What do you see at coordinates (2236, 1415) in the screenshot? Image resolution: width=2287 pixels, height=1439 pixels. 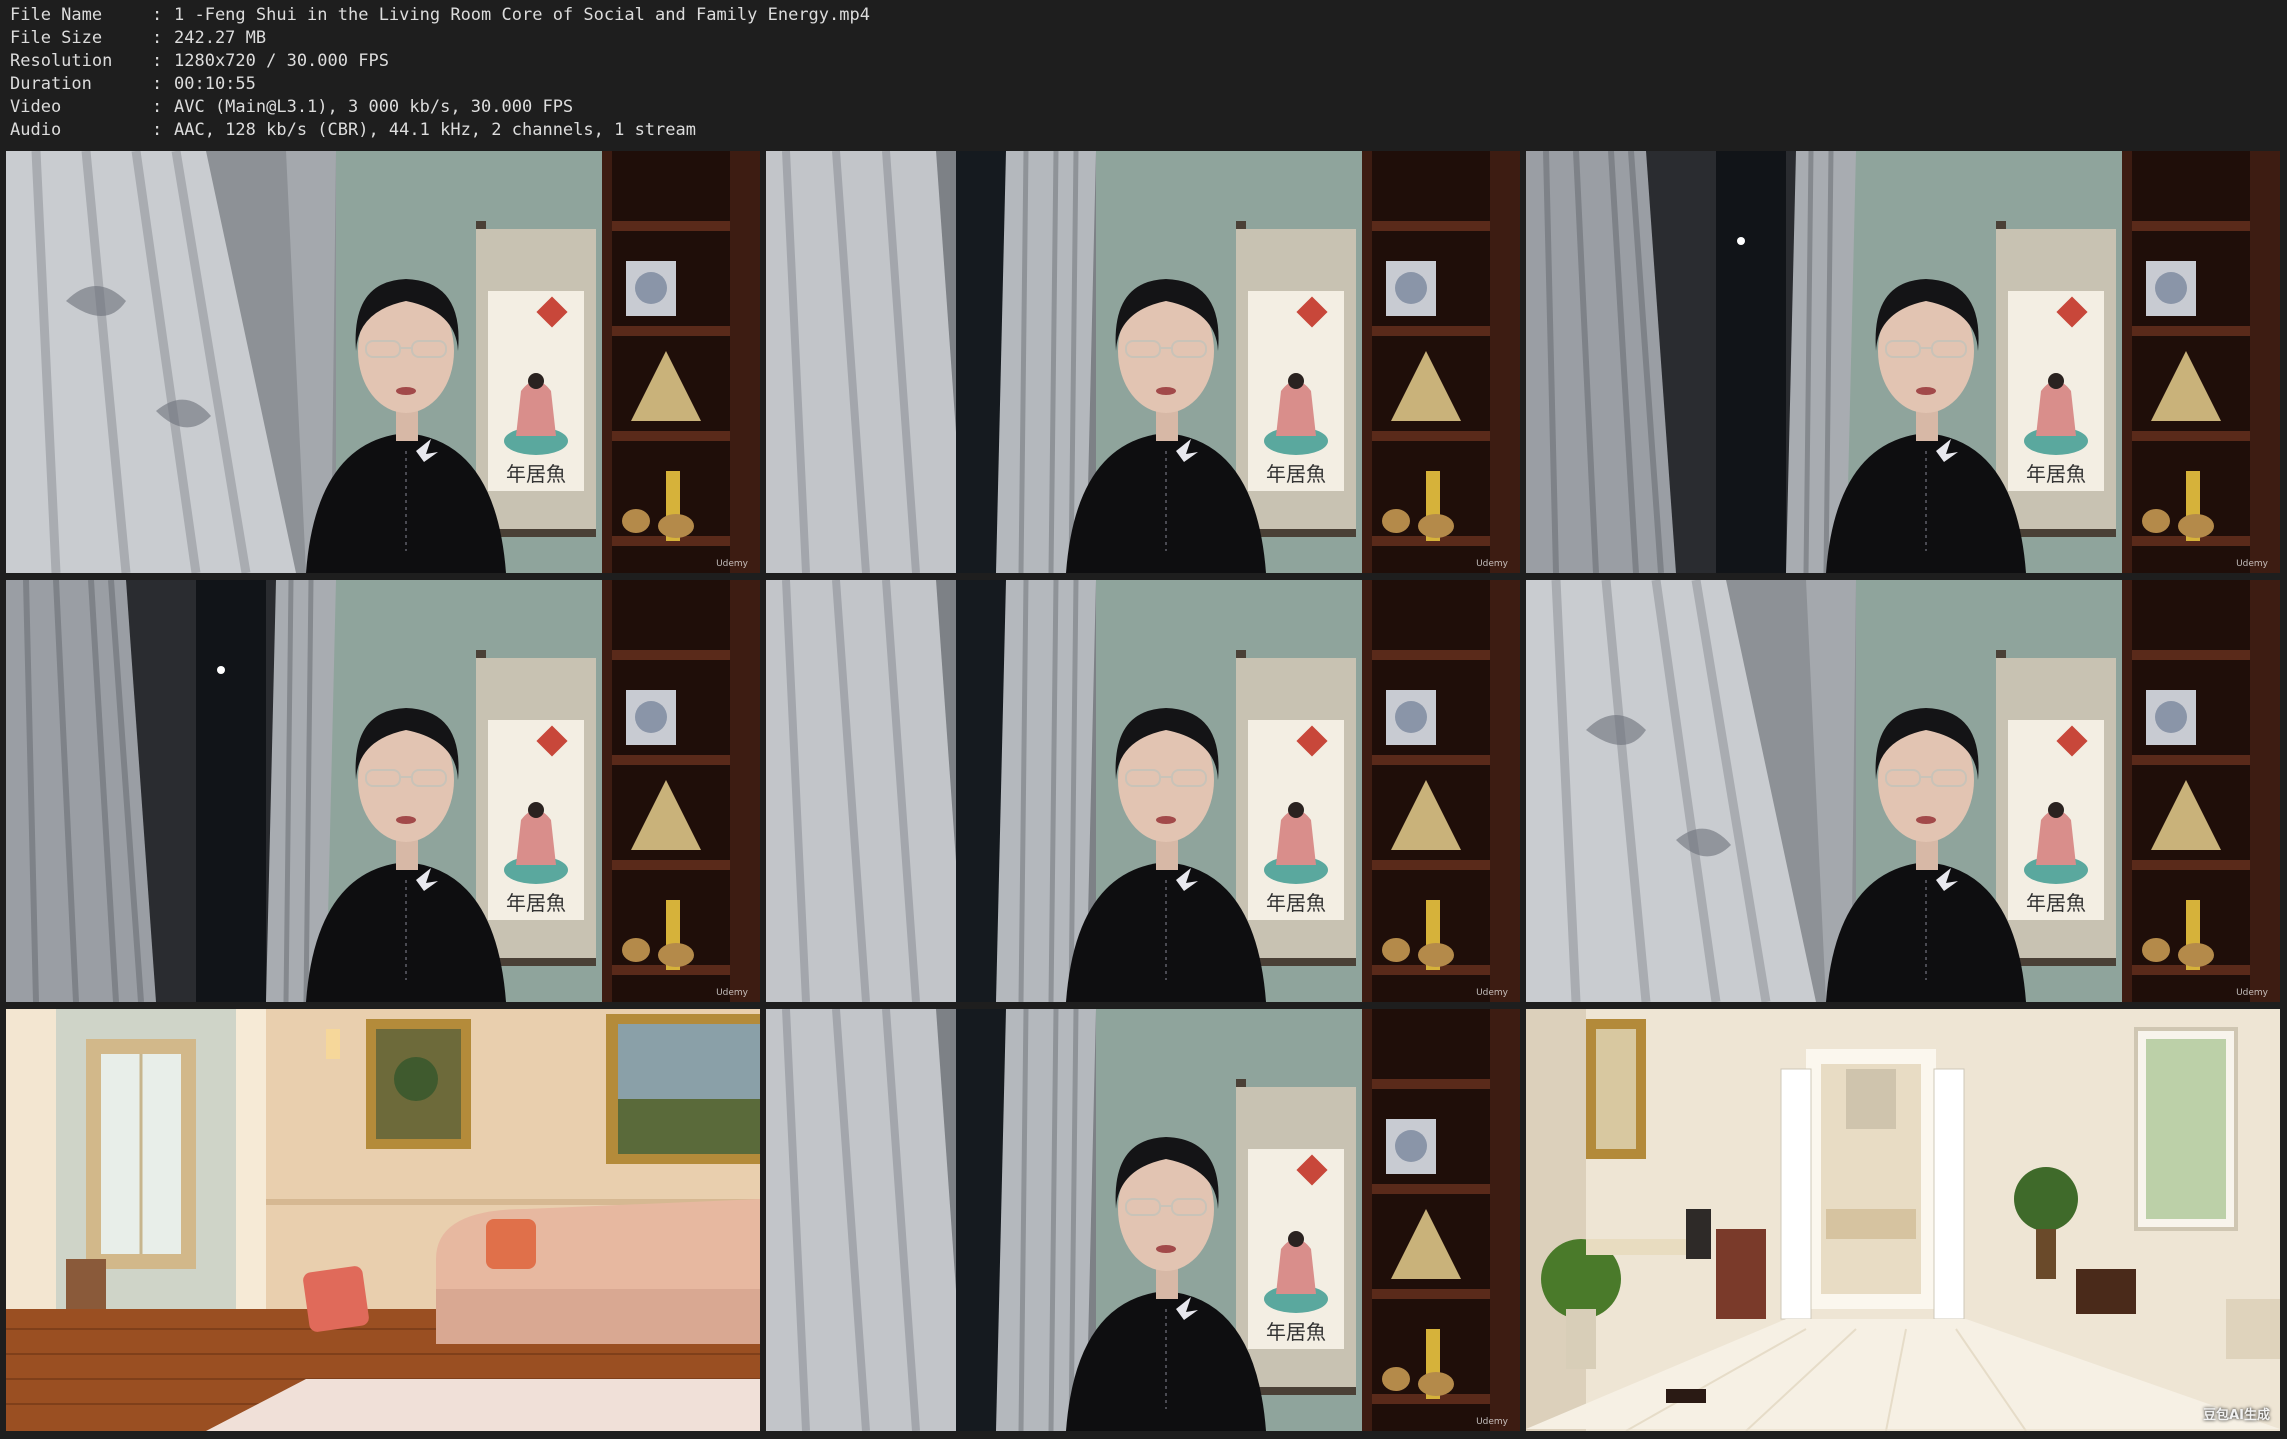 I see `ai-generated-badge: 豆包AI生成` at bounding box center [2236, 1415].